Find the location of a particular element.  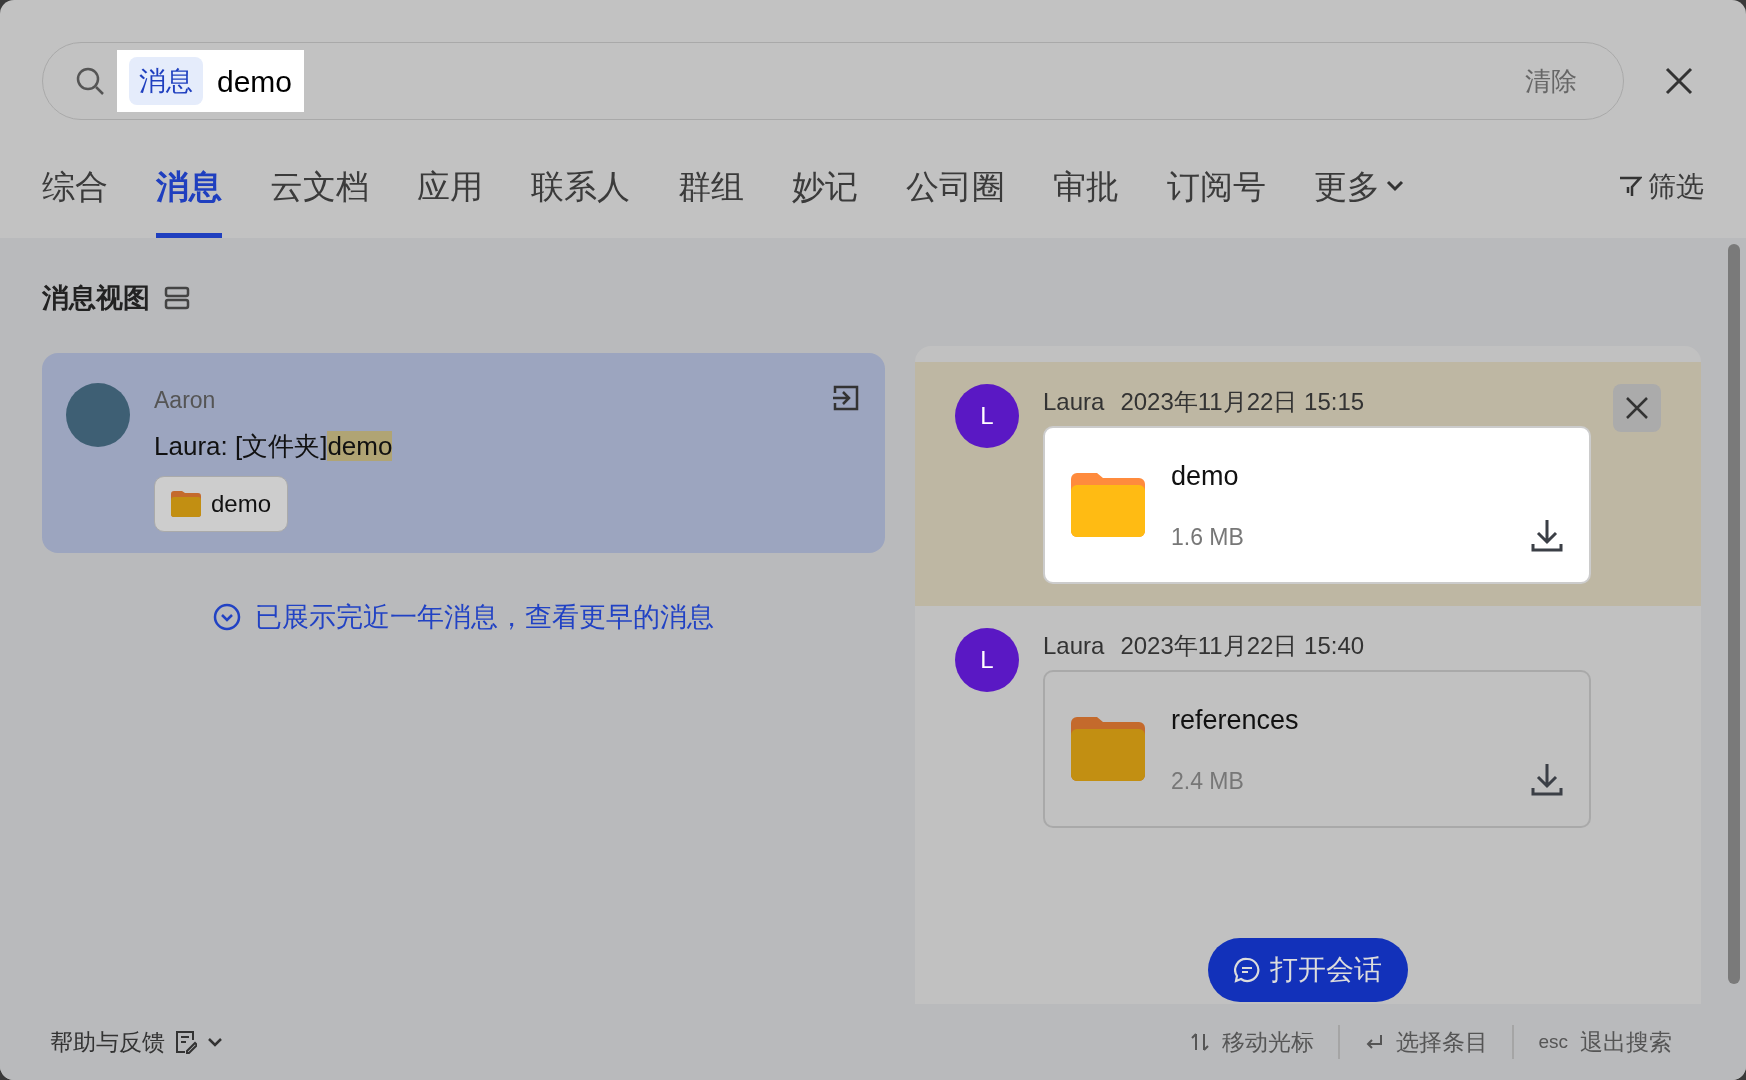

file-name: references is located at coordinates (1235, 720).